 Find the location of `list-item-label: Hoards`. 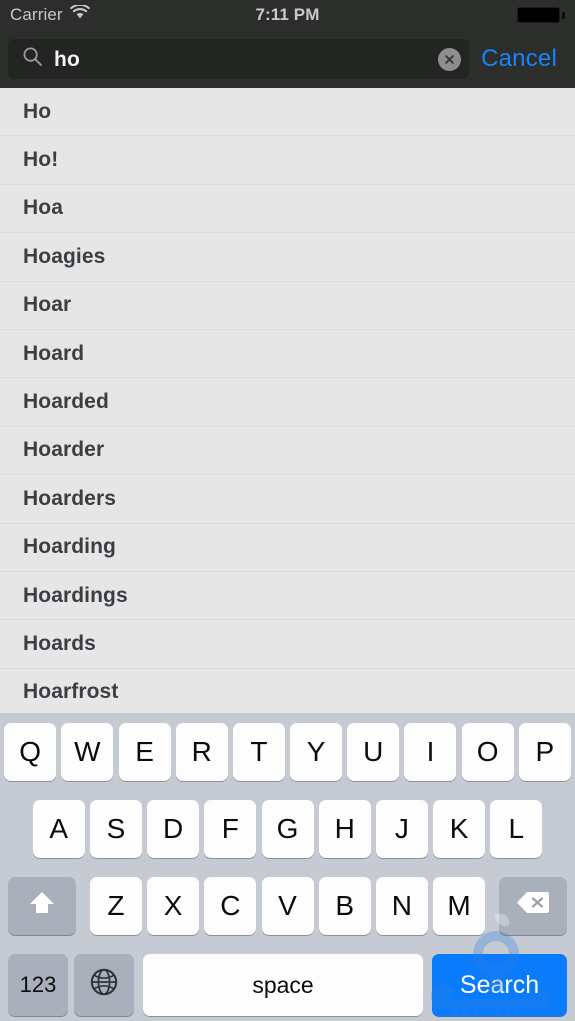

list-item-label: Hoards is located at coordinates (59, 643).